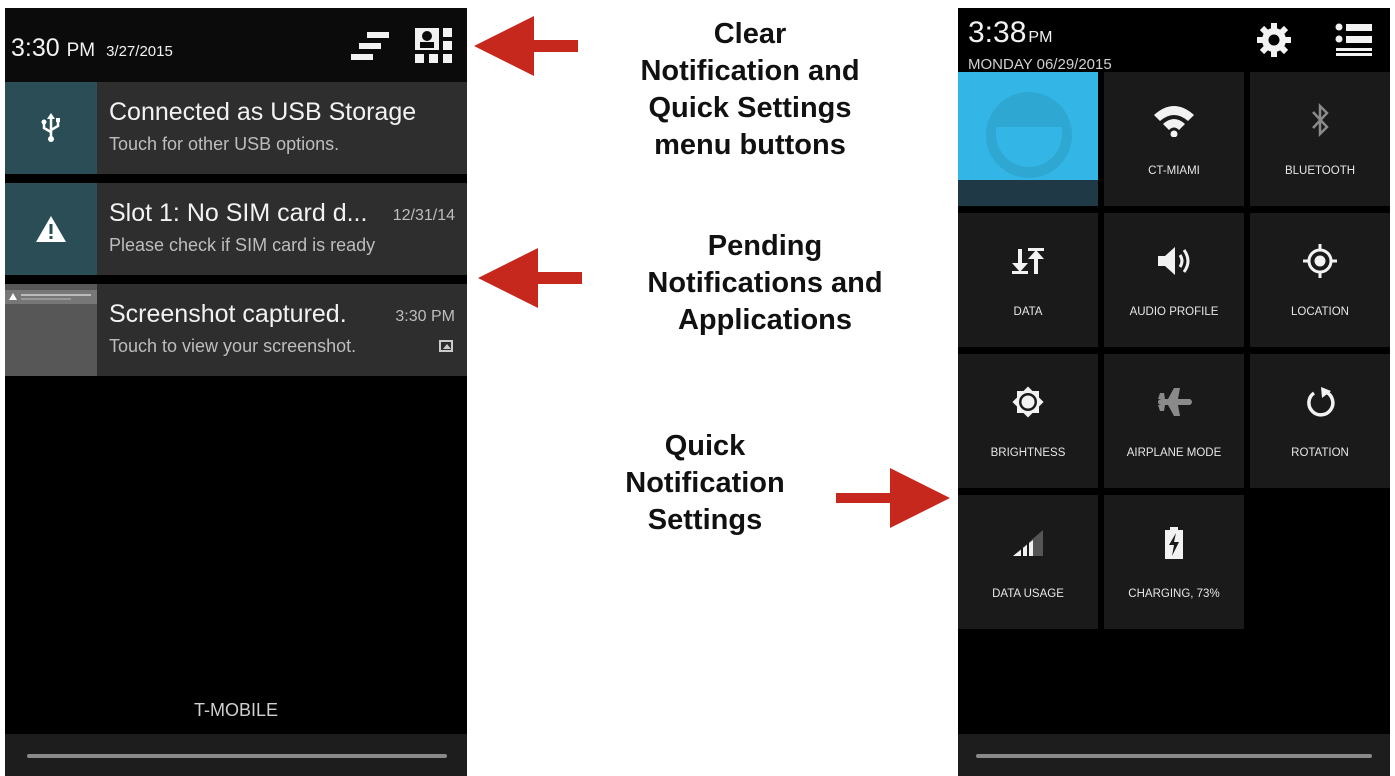 The image size is (1395, 776). I want to click on annotation-line: Quick, so click(705, 446).